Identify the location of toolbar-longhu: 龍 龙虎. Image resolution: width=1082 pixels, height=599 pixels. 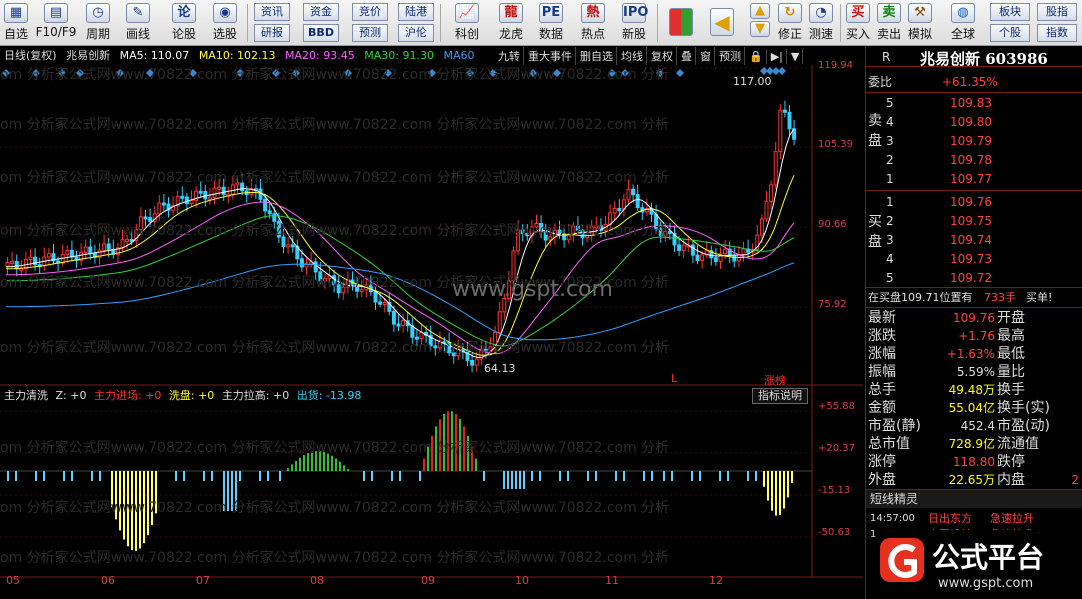
(511, 23).